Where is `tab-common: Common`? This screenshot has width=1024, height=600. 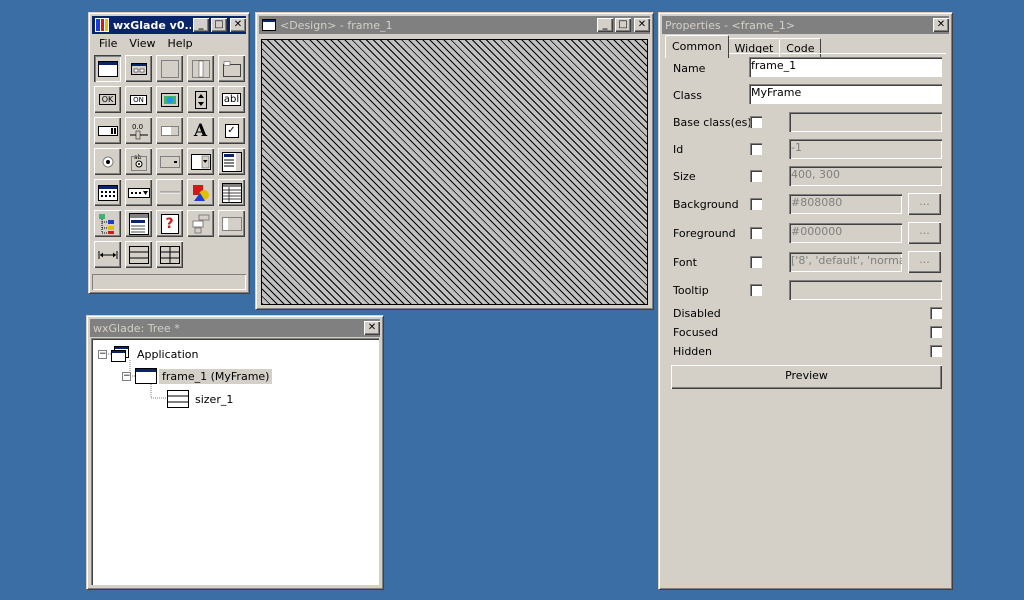 tab-common: Common is located at coordinates (697, 46).